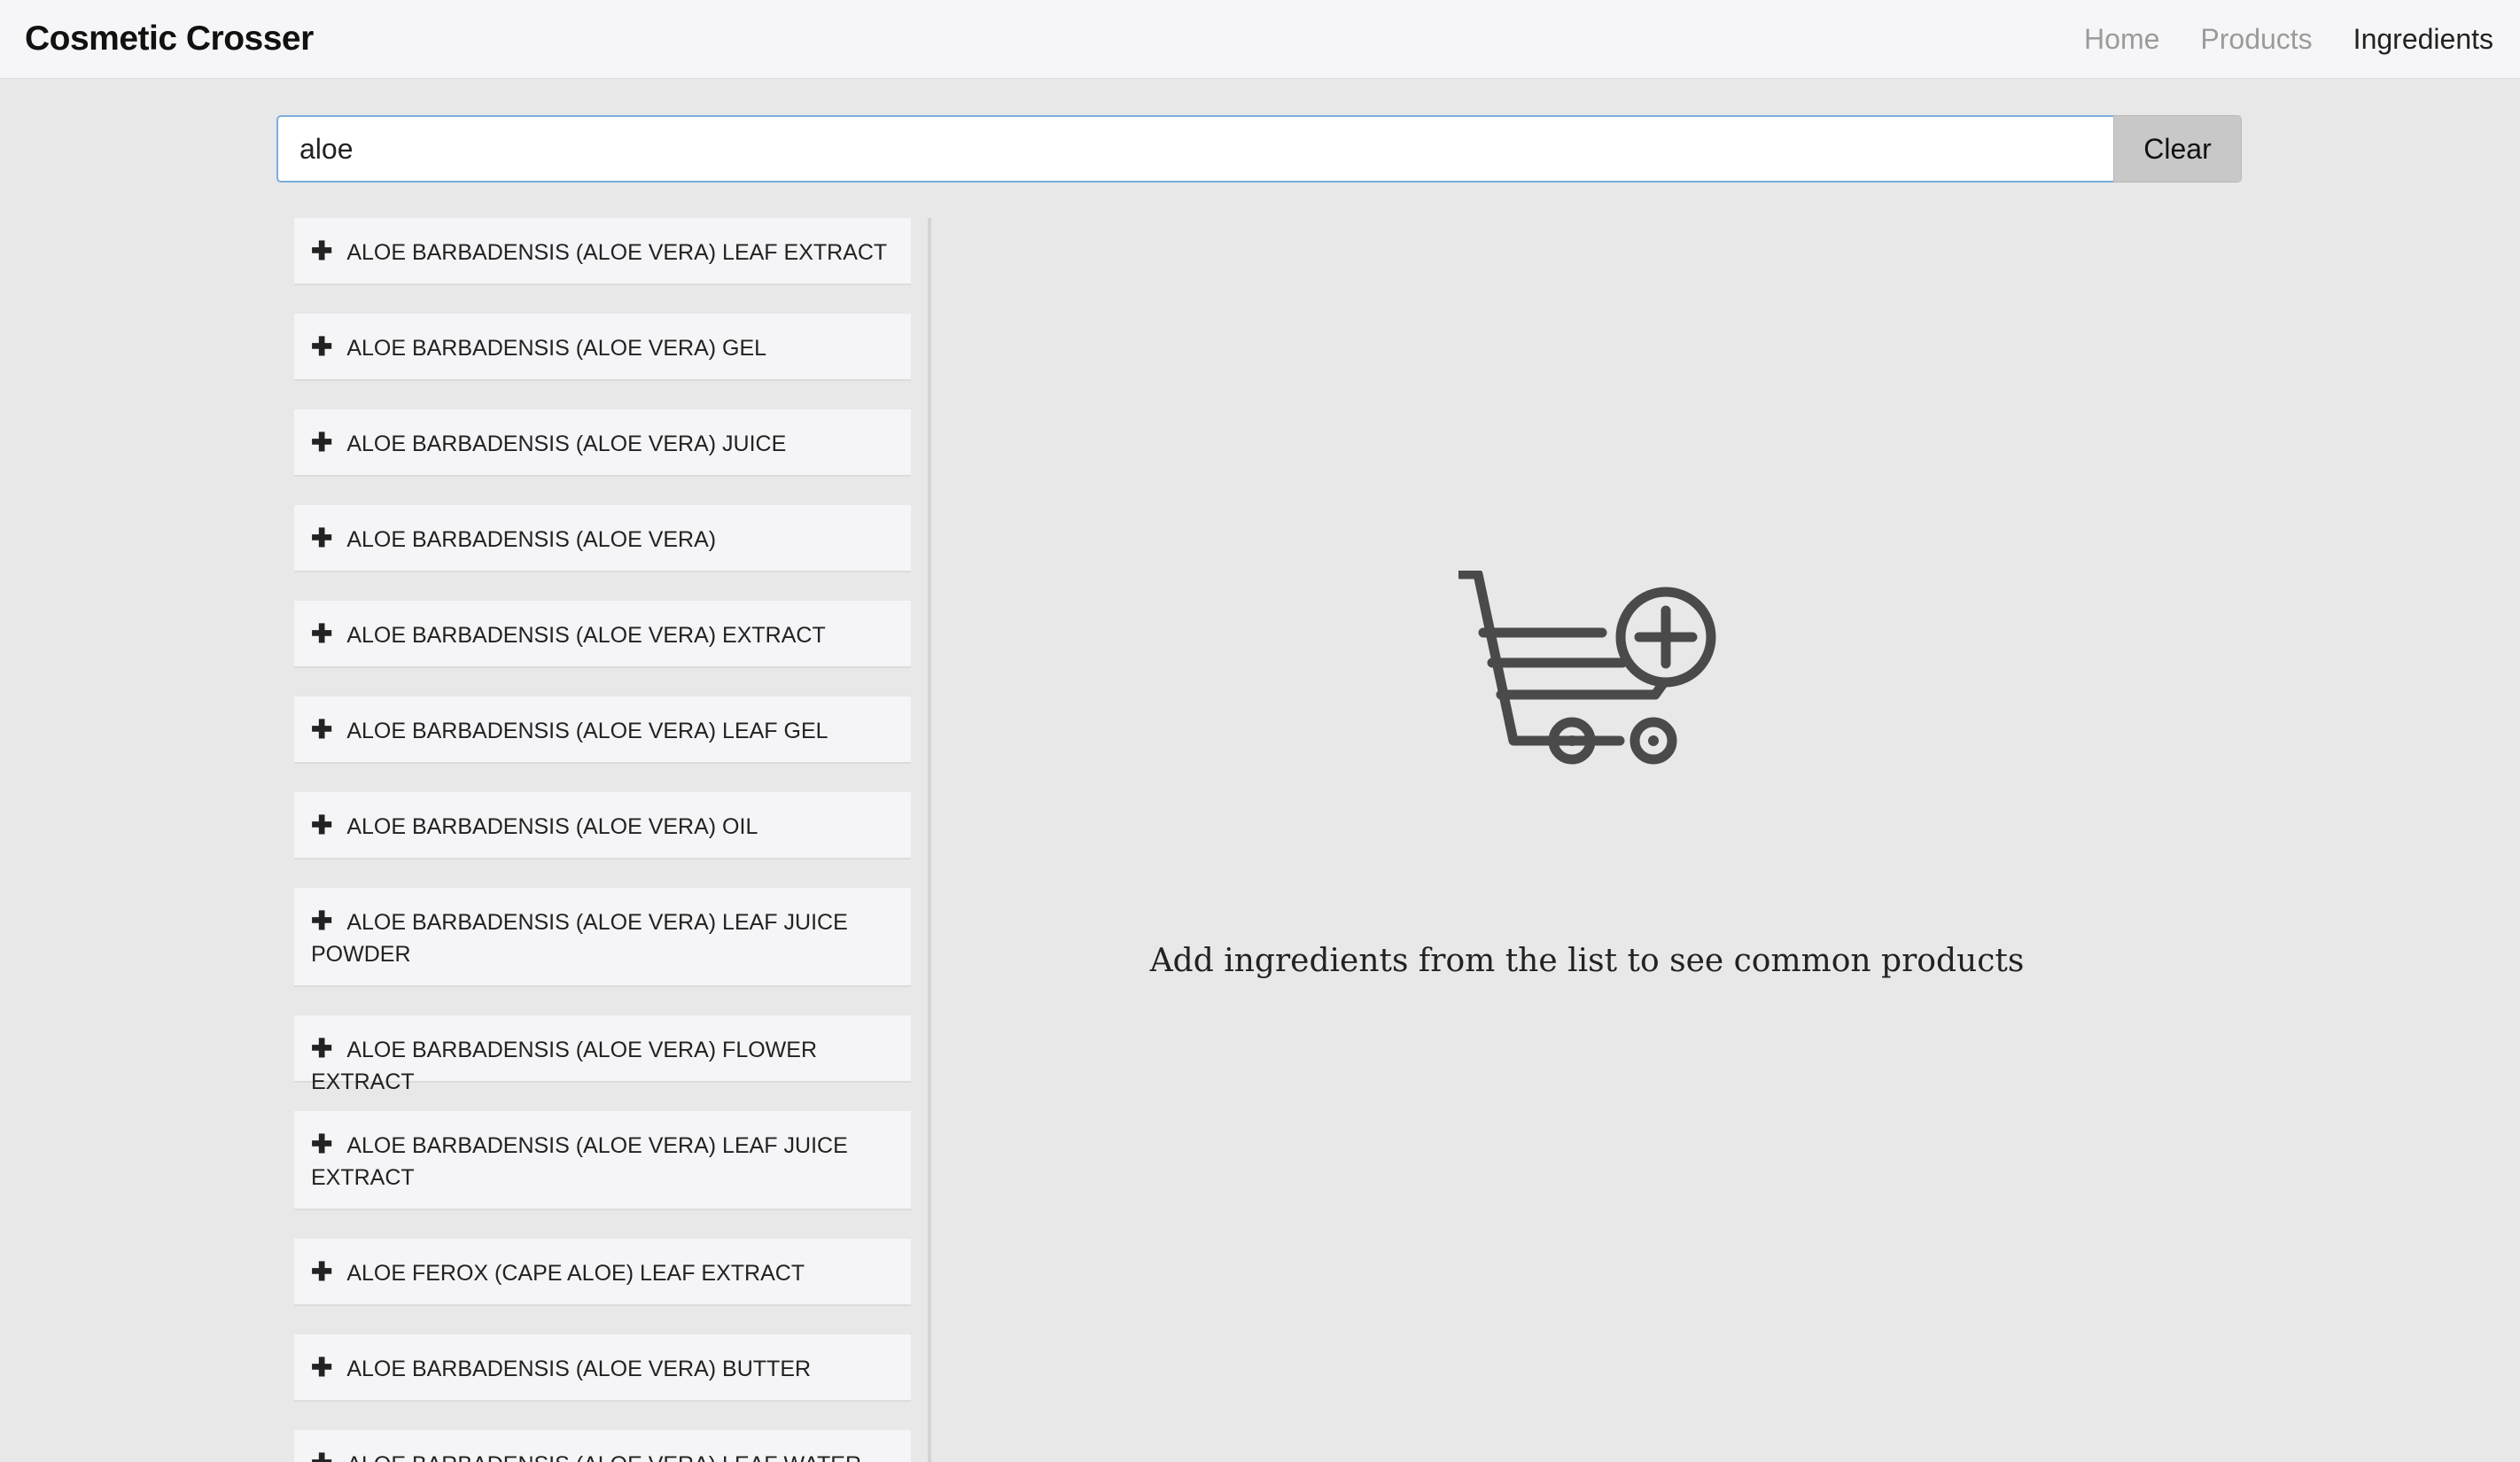 This screenshot has width=2520, height=1462. I want to click on search-bar: Clear, so click(1259, 149).